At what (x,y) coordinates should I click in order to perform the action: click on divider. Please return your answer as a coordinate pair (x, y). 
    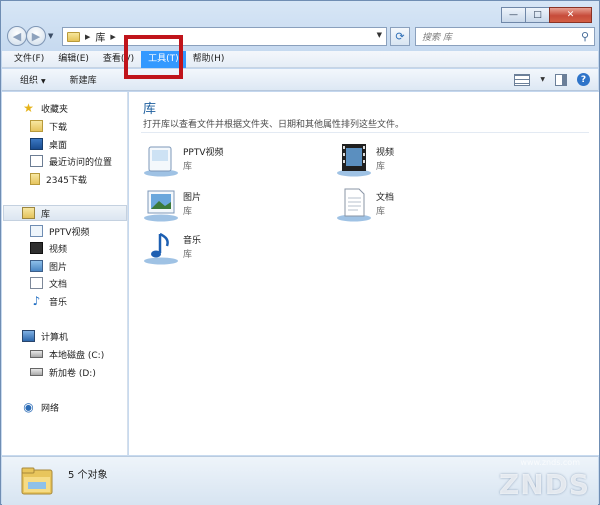
    Looking at the image, I should click on (365, 132).